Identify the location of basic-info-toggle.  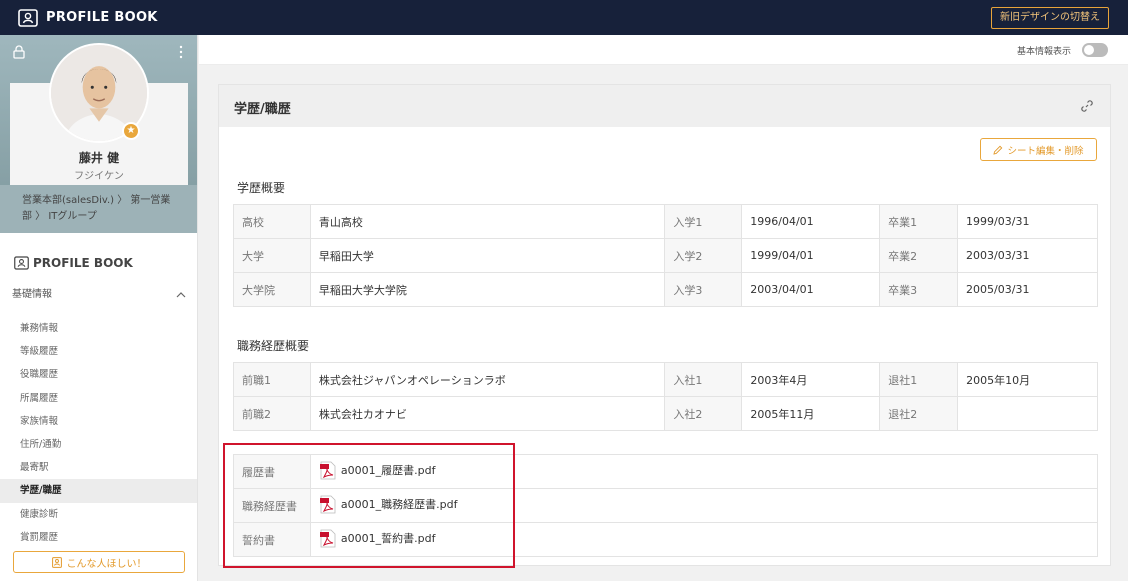
(1095, 50).